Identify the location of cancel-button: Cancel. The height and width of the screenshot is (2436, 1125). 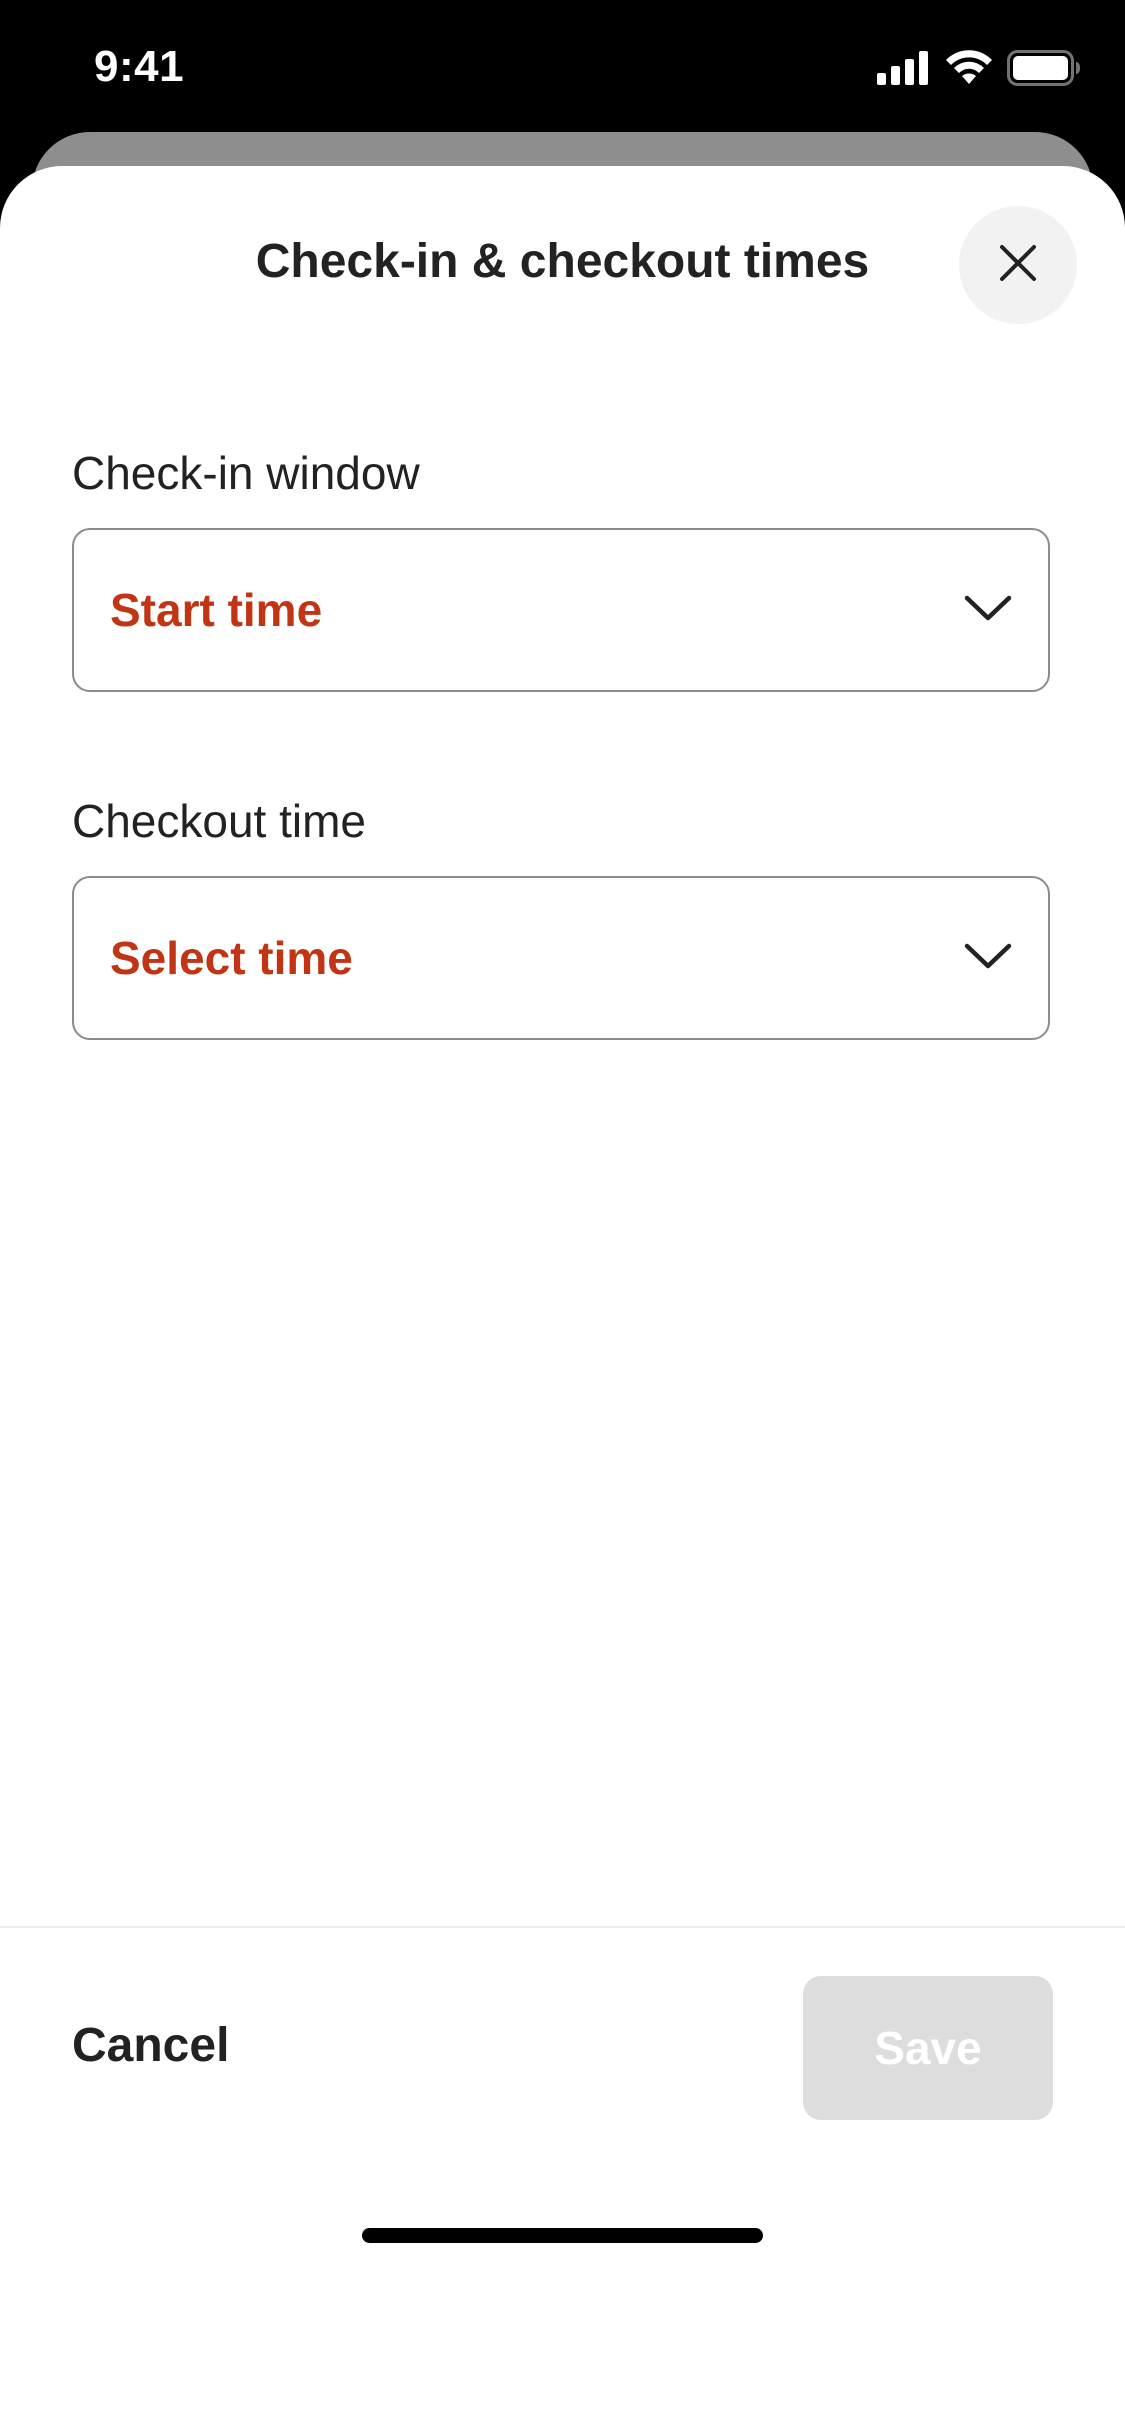
(150, 2045).